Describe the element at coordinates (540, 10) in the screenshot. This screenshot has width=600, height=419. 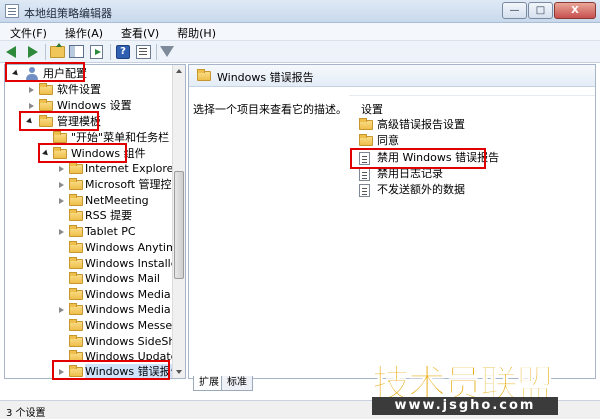
I see `maximize-button: □` at that location.